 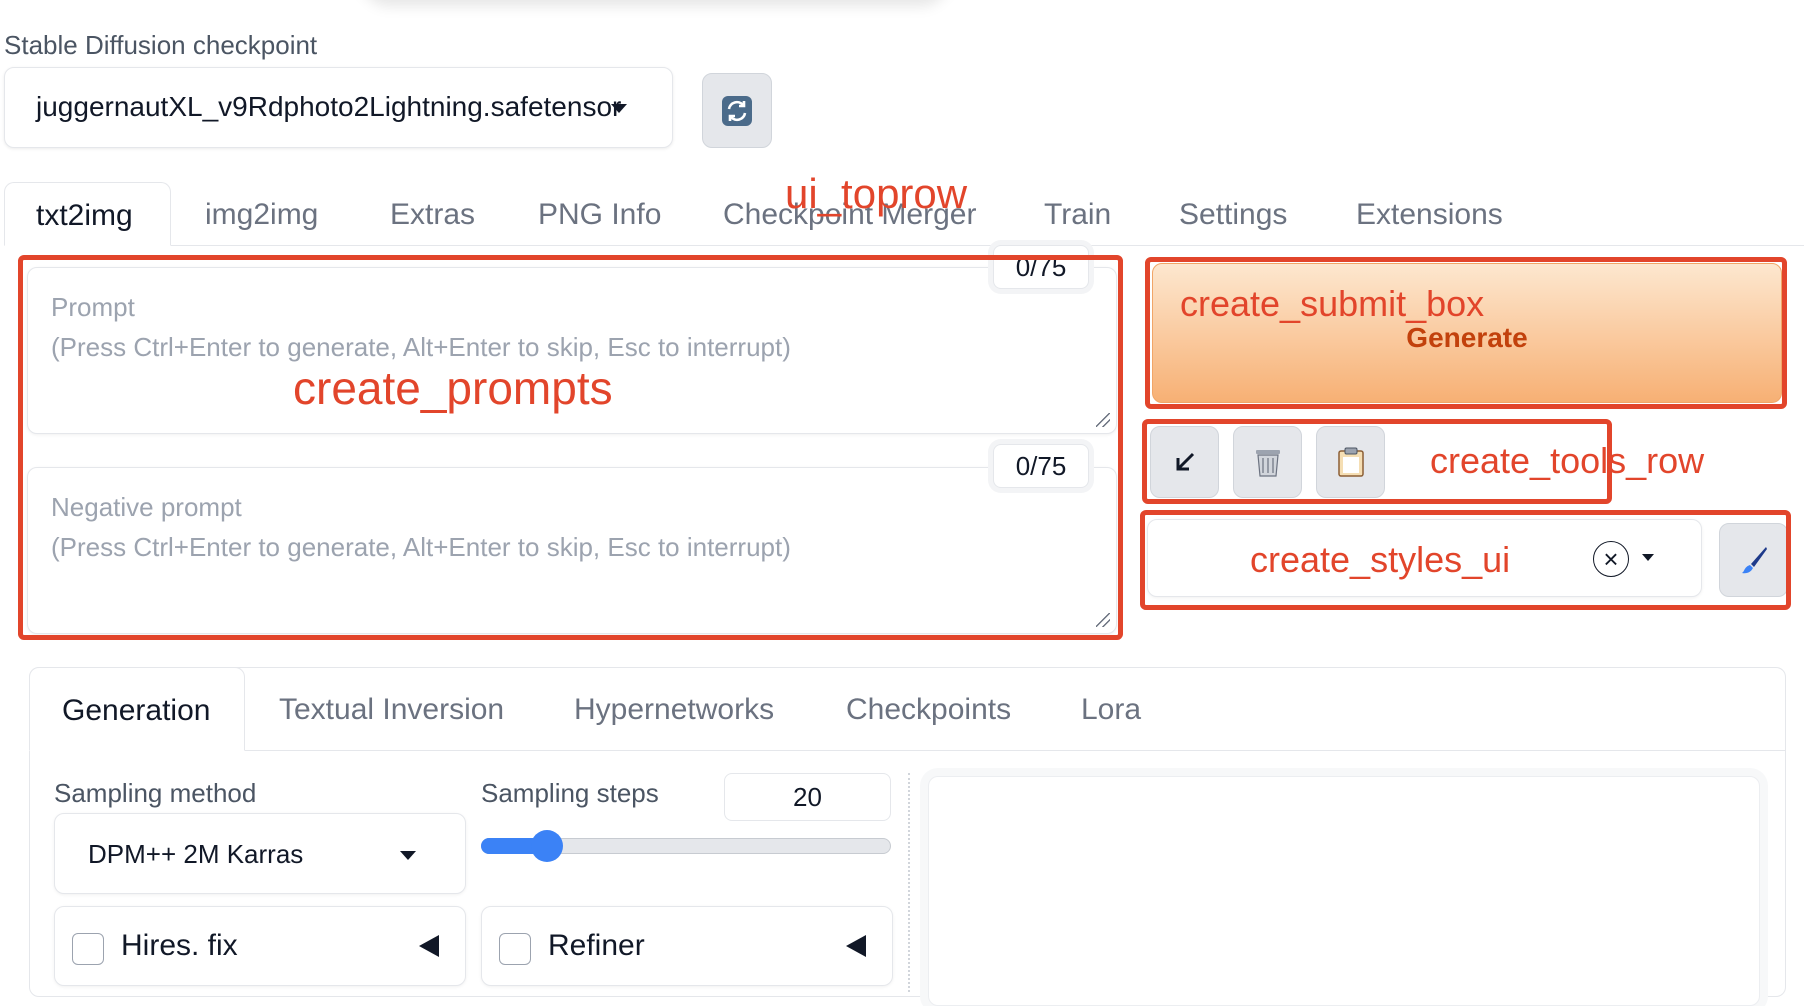 What do you see at coordinates (1344, 891) in the screenshot?
I see `output-gallery` at bounding box center [1344, 891].